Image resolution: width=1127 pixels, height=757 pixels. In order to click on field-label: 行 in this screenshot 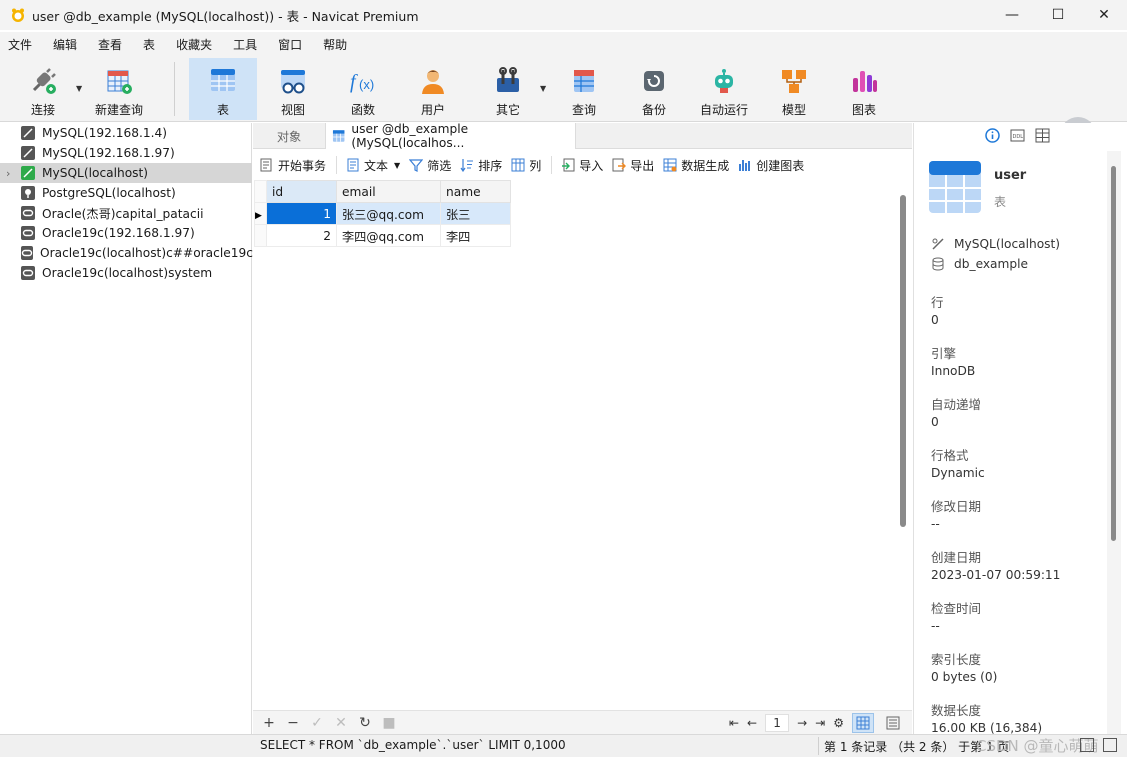, I will do `click(937, 302)`.